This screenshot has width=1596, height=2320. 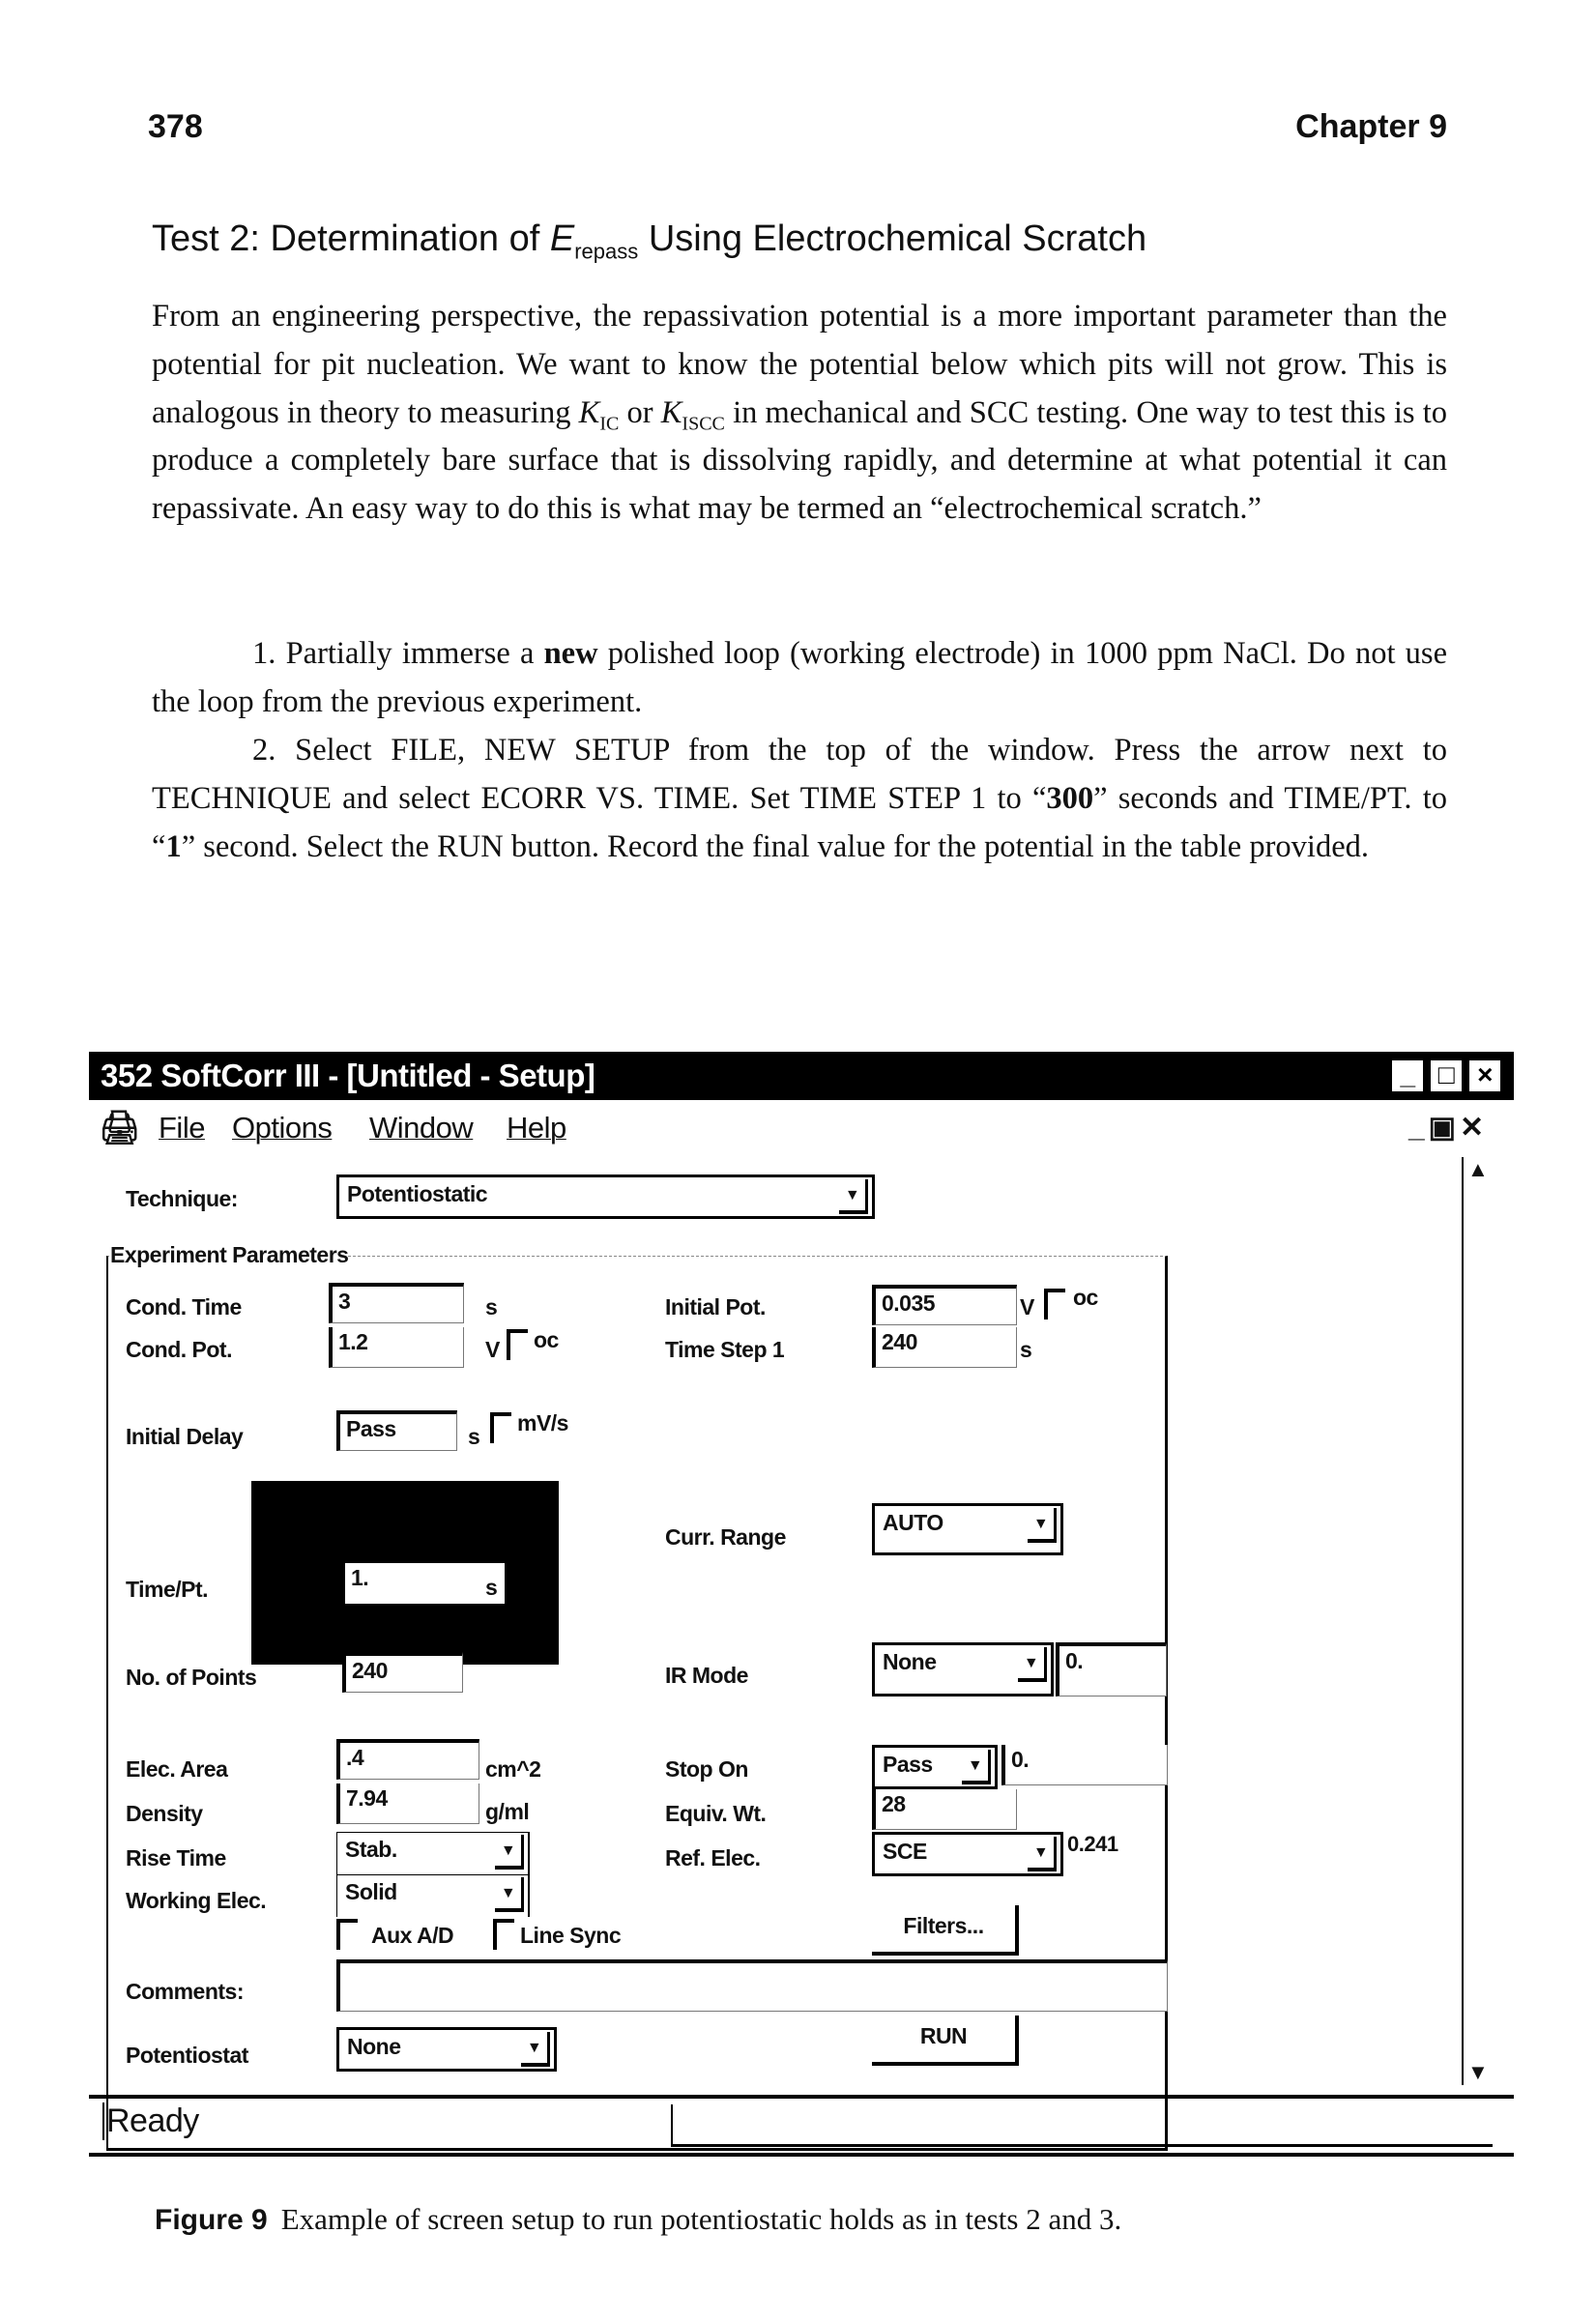 I want to click on points-input: 240, so click(x=402, y=1672).